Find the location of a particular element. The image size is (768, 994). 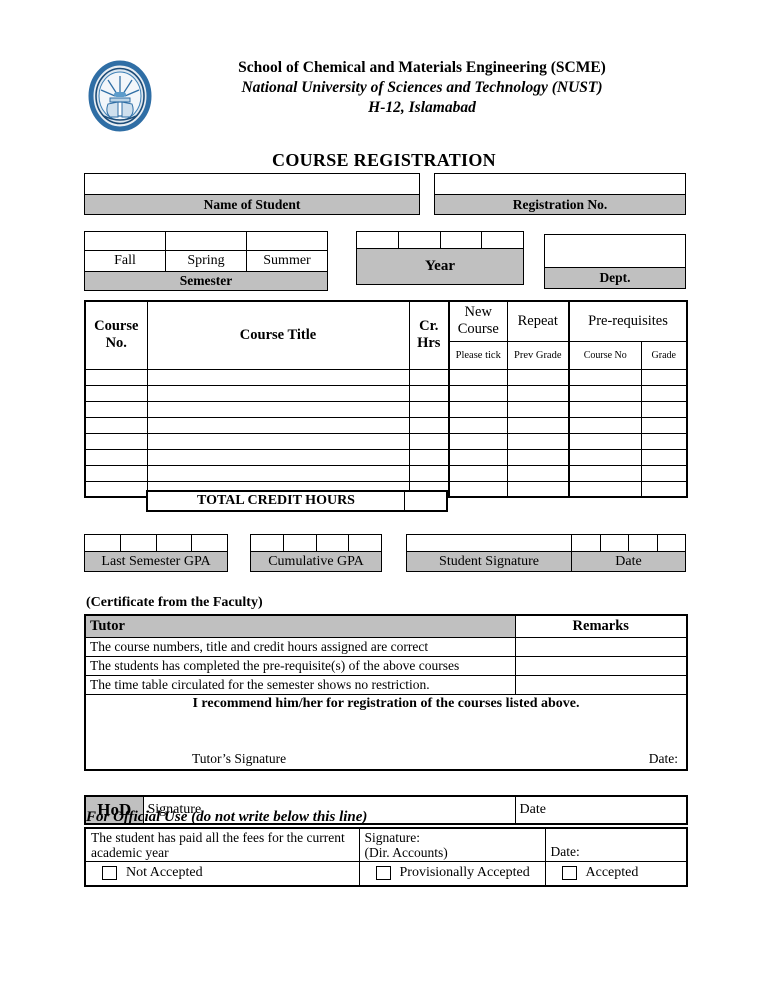

checkbox-cell-provisionally-accepted: Provisionally Accepted is located at coordinates (452, 873).